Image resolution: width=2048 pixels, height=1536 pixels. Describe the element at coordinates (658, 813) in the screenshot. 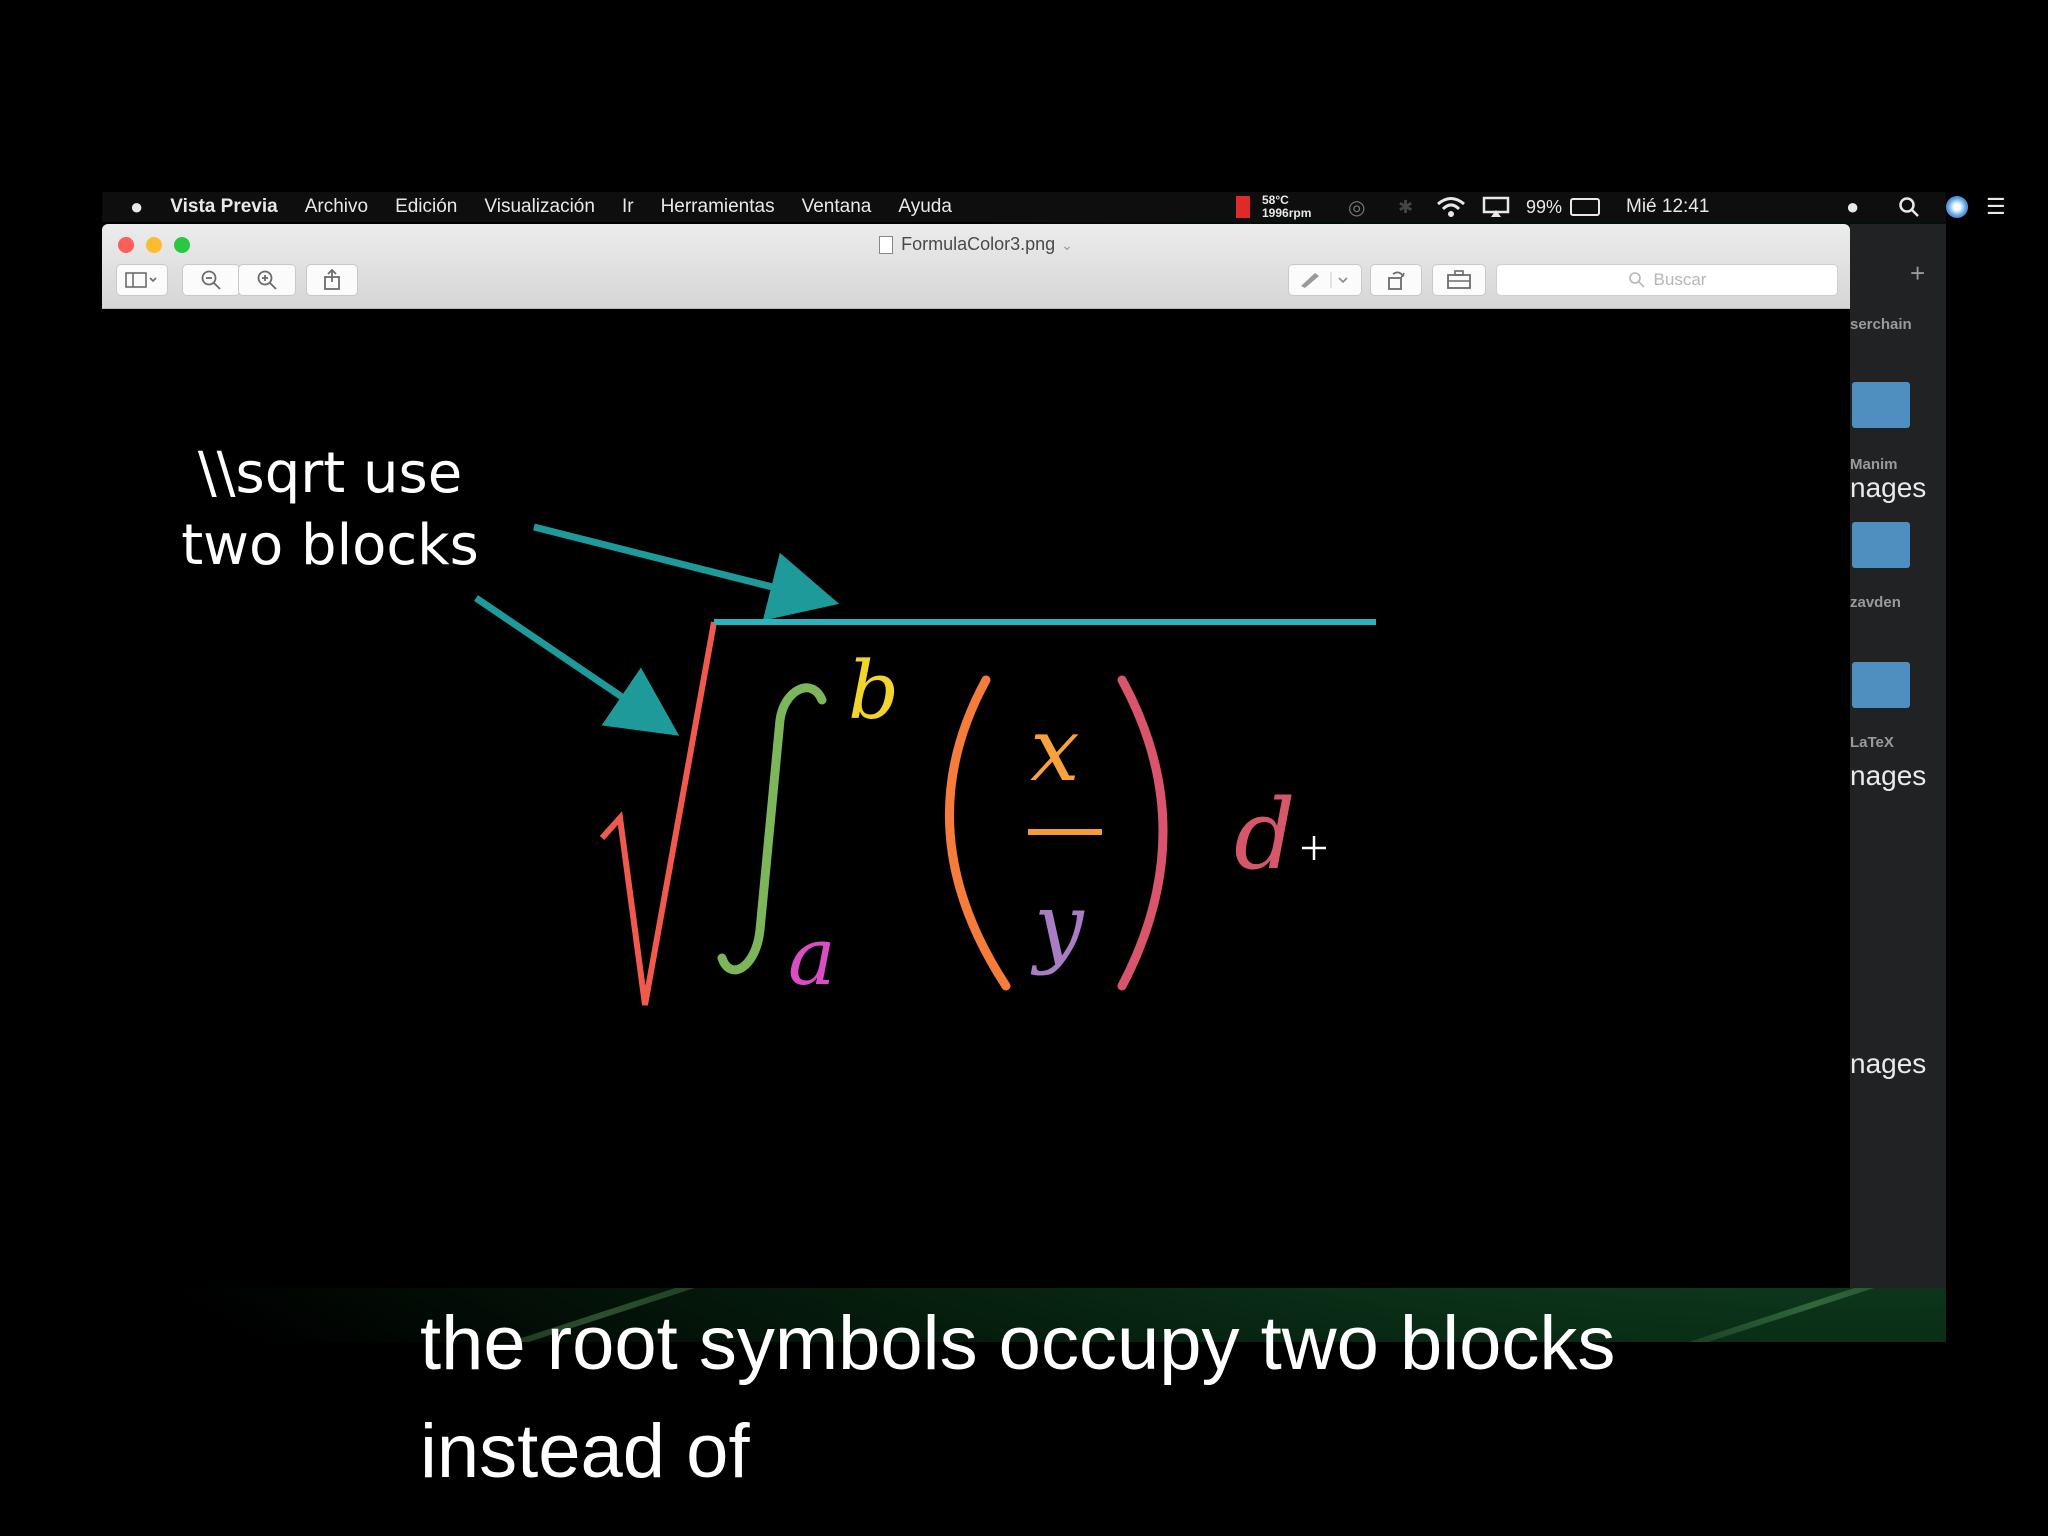

I see `radical-sign` at that location.